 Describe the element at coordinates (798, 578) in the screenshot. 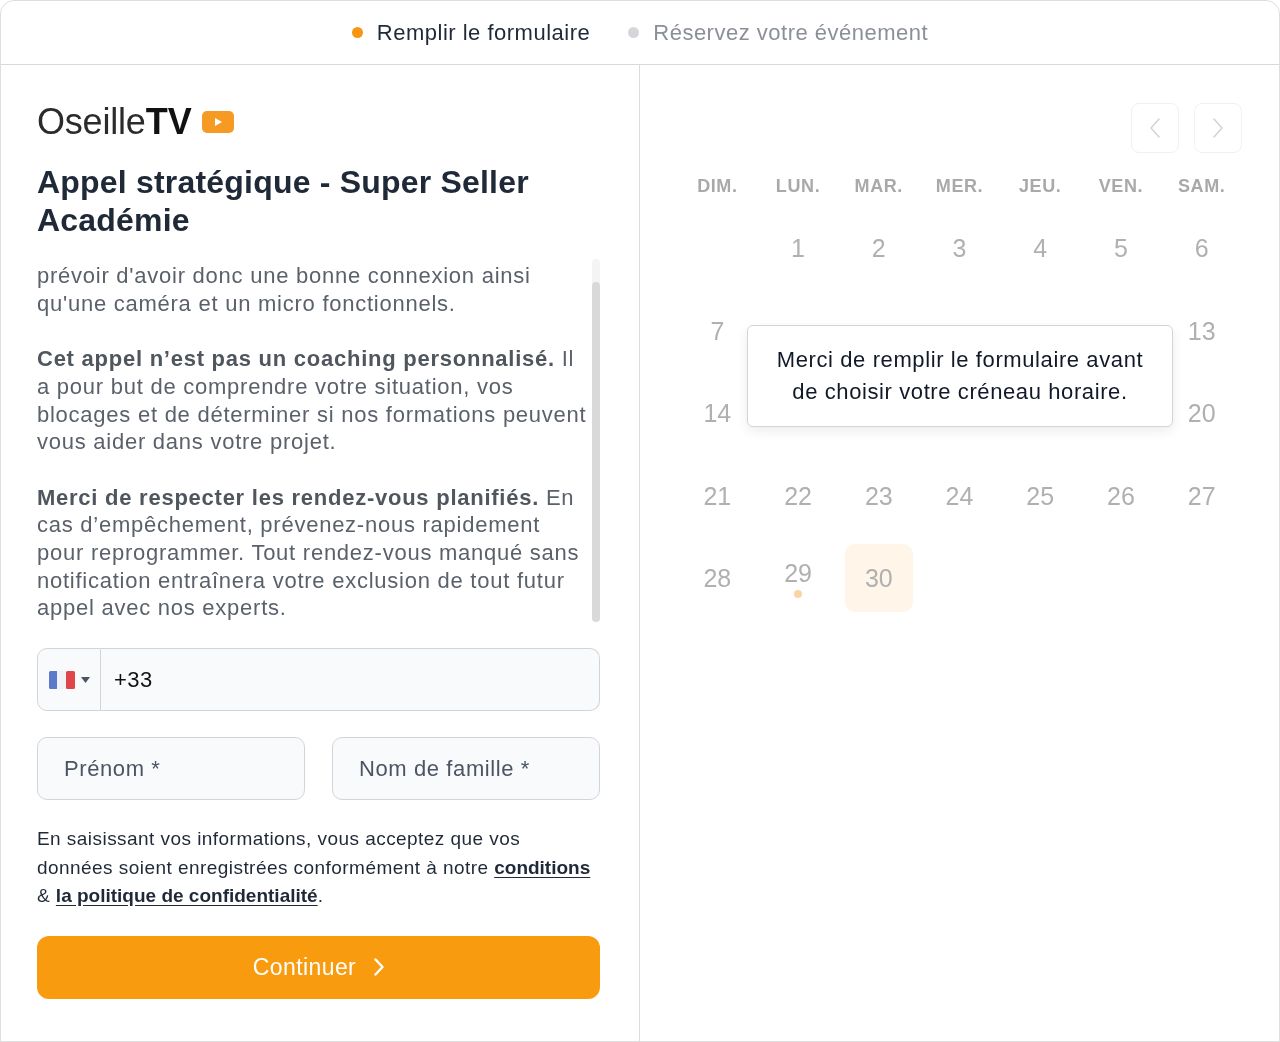

I see `calendar-day: 29` at that location.